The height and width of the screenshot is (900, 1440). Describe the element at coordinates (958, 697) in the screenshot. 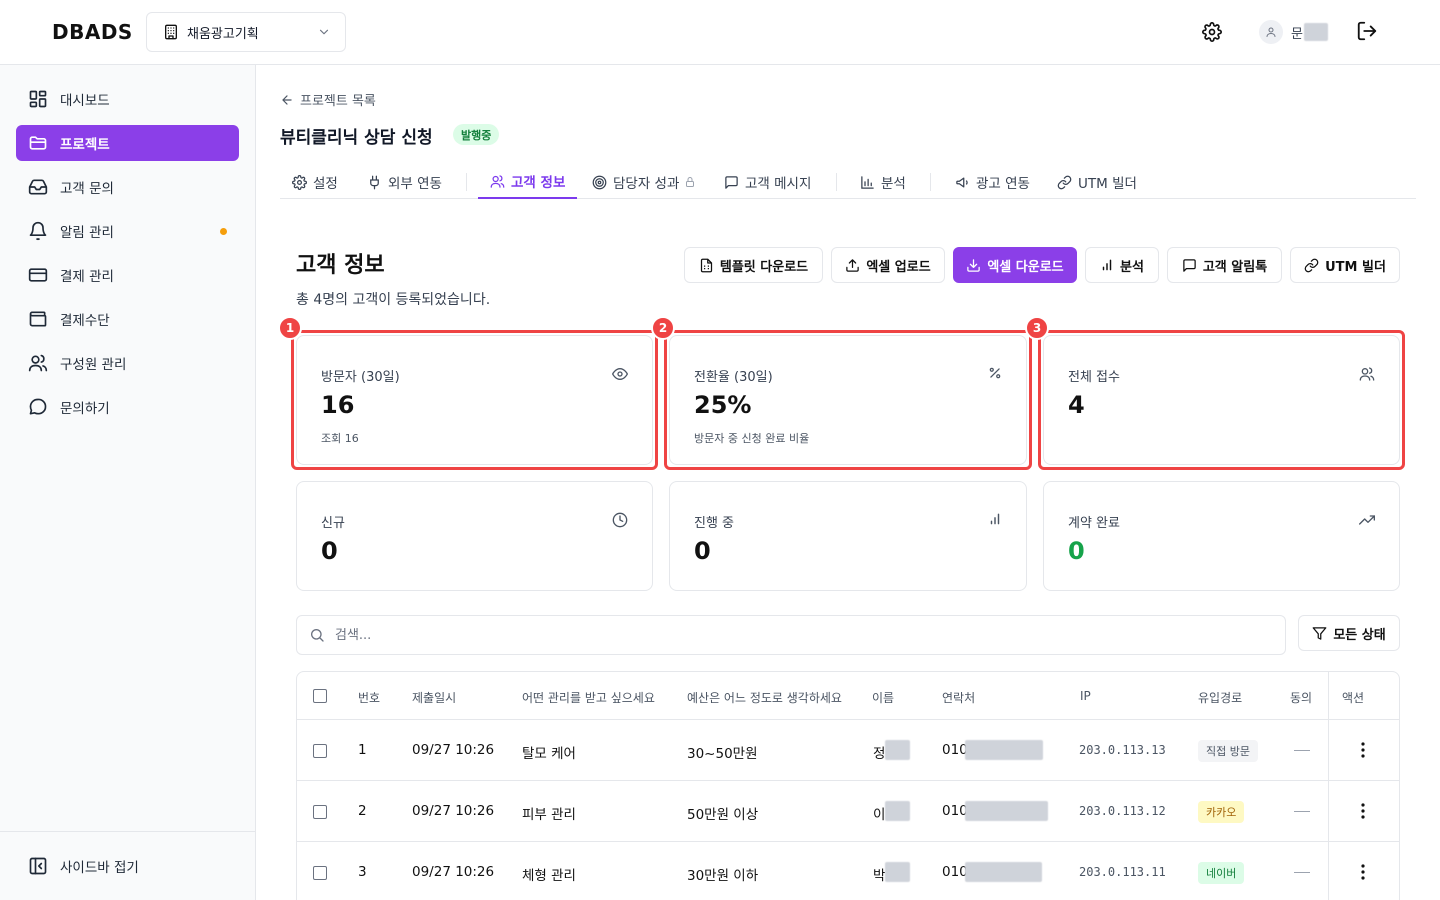

I see `column-header-contact: 연락처` at that location.